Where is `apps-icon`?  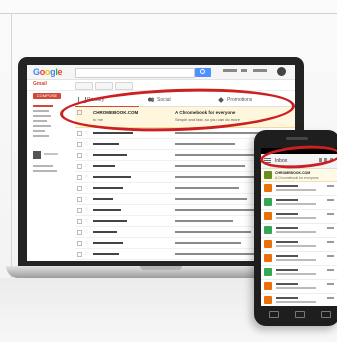
apps-icon is located at coordinates (244, 70).